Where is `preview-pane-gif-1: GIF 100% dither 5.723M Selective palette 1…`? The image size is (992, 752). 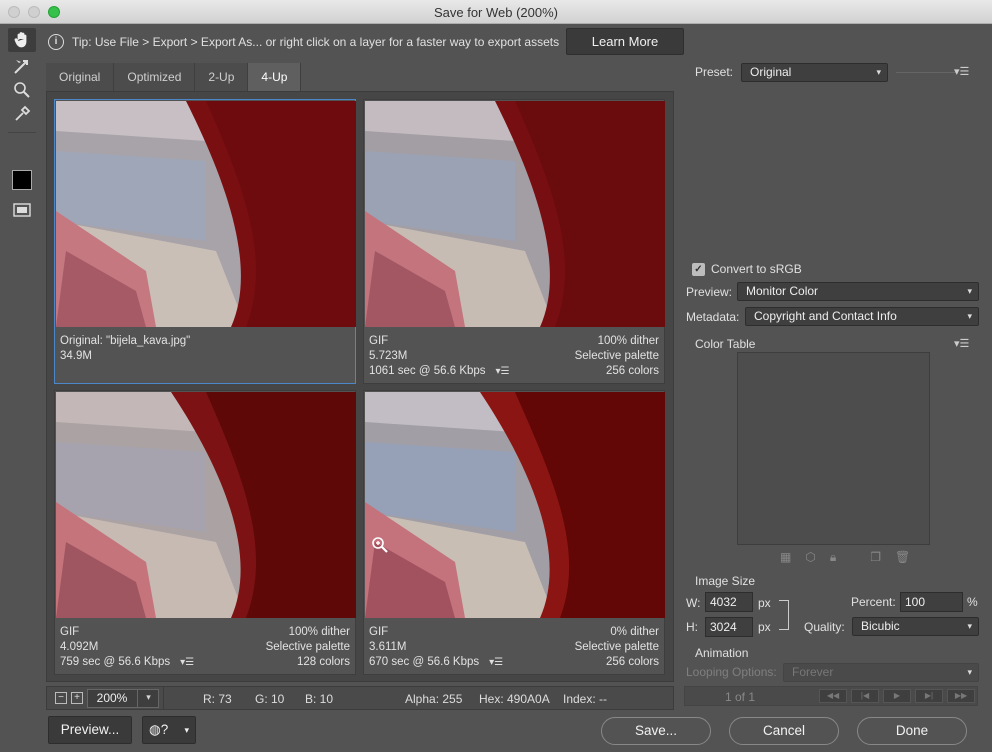
preview-pane-gif-1: GIF 100% dither 5.723M Selective palette 1… is located at coordinates (514, 241).